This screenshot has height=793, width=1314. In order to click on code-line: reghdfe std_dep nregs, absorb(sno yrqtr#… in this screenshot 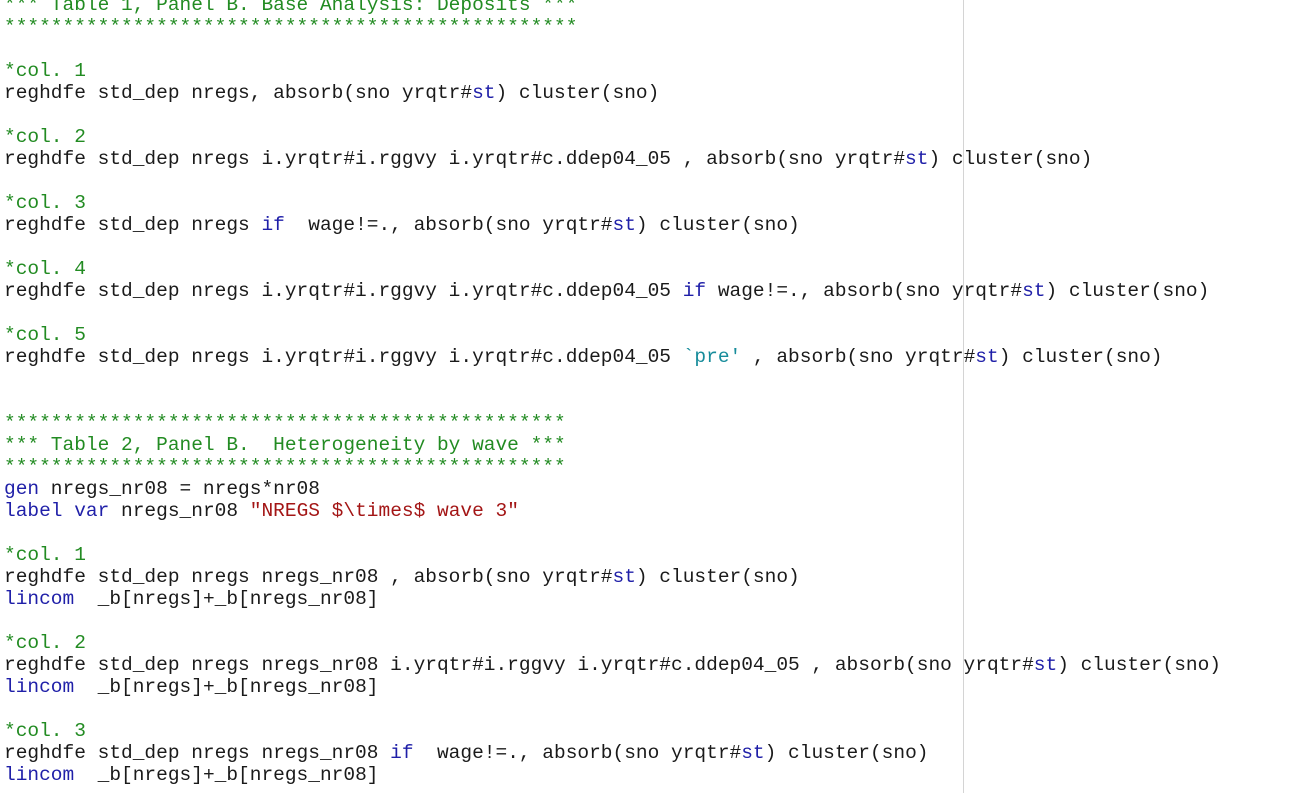, I will do `click(657, 93)`.